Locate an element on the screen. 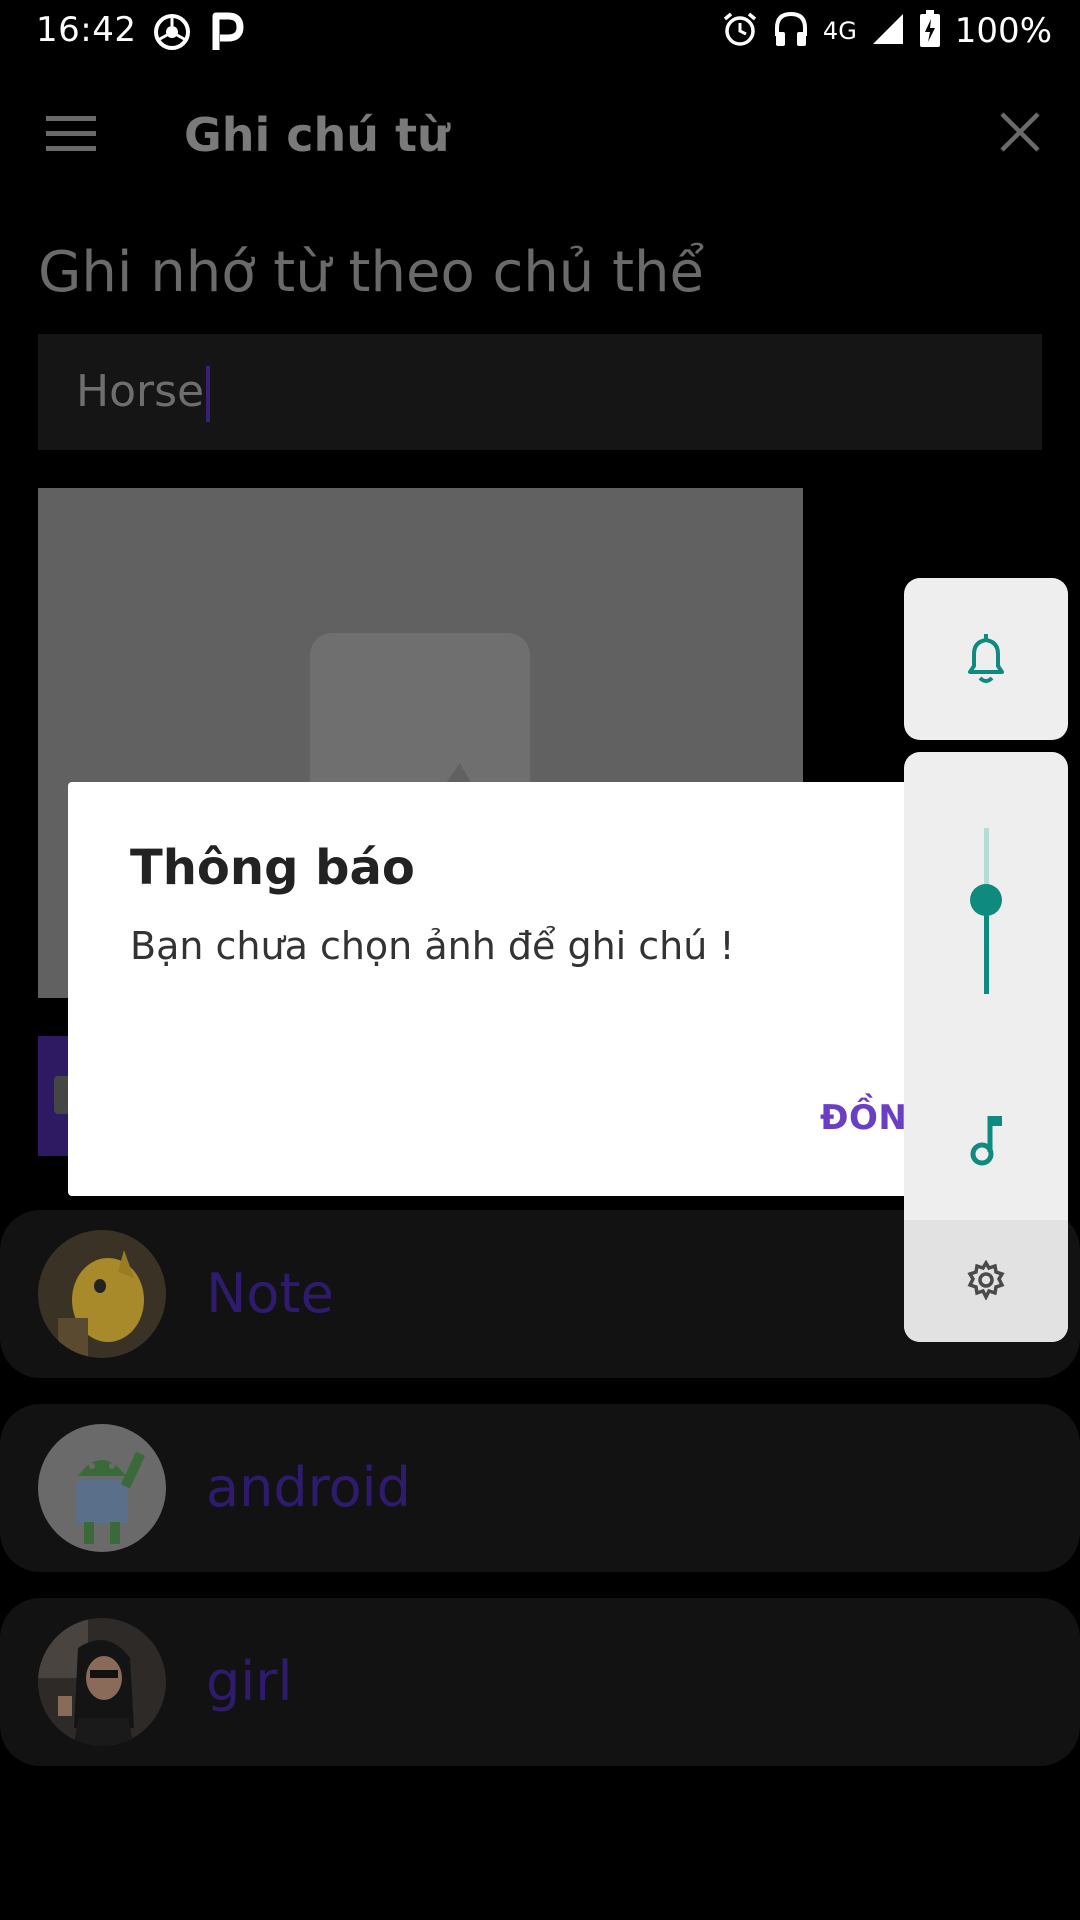 The height and width of the screenshot is (1920, 1080). text-caret is located at coordinates (208, 394).